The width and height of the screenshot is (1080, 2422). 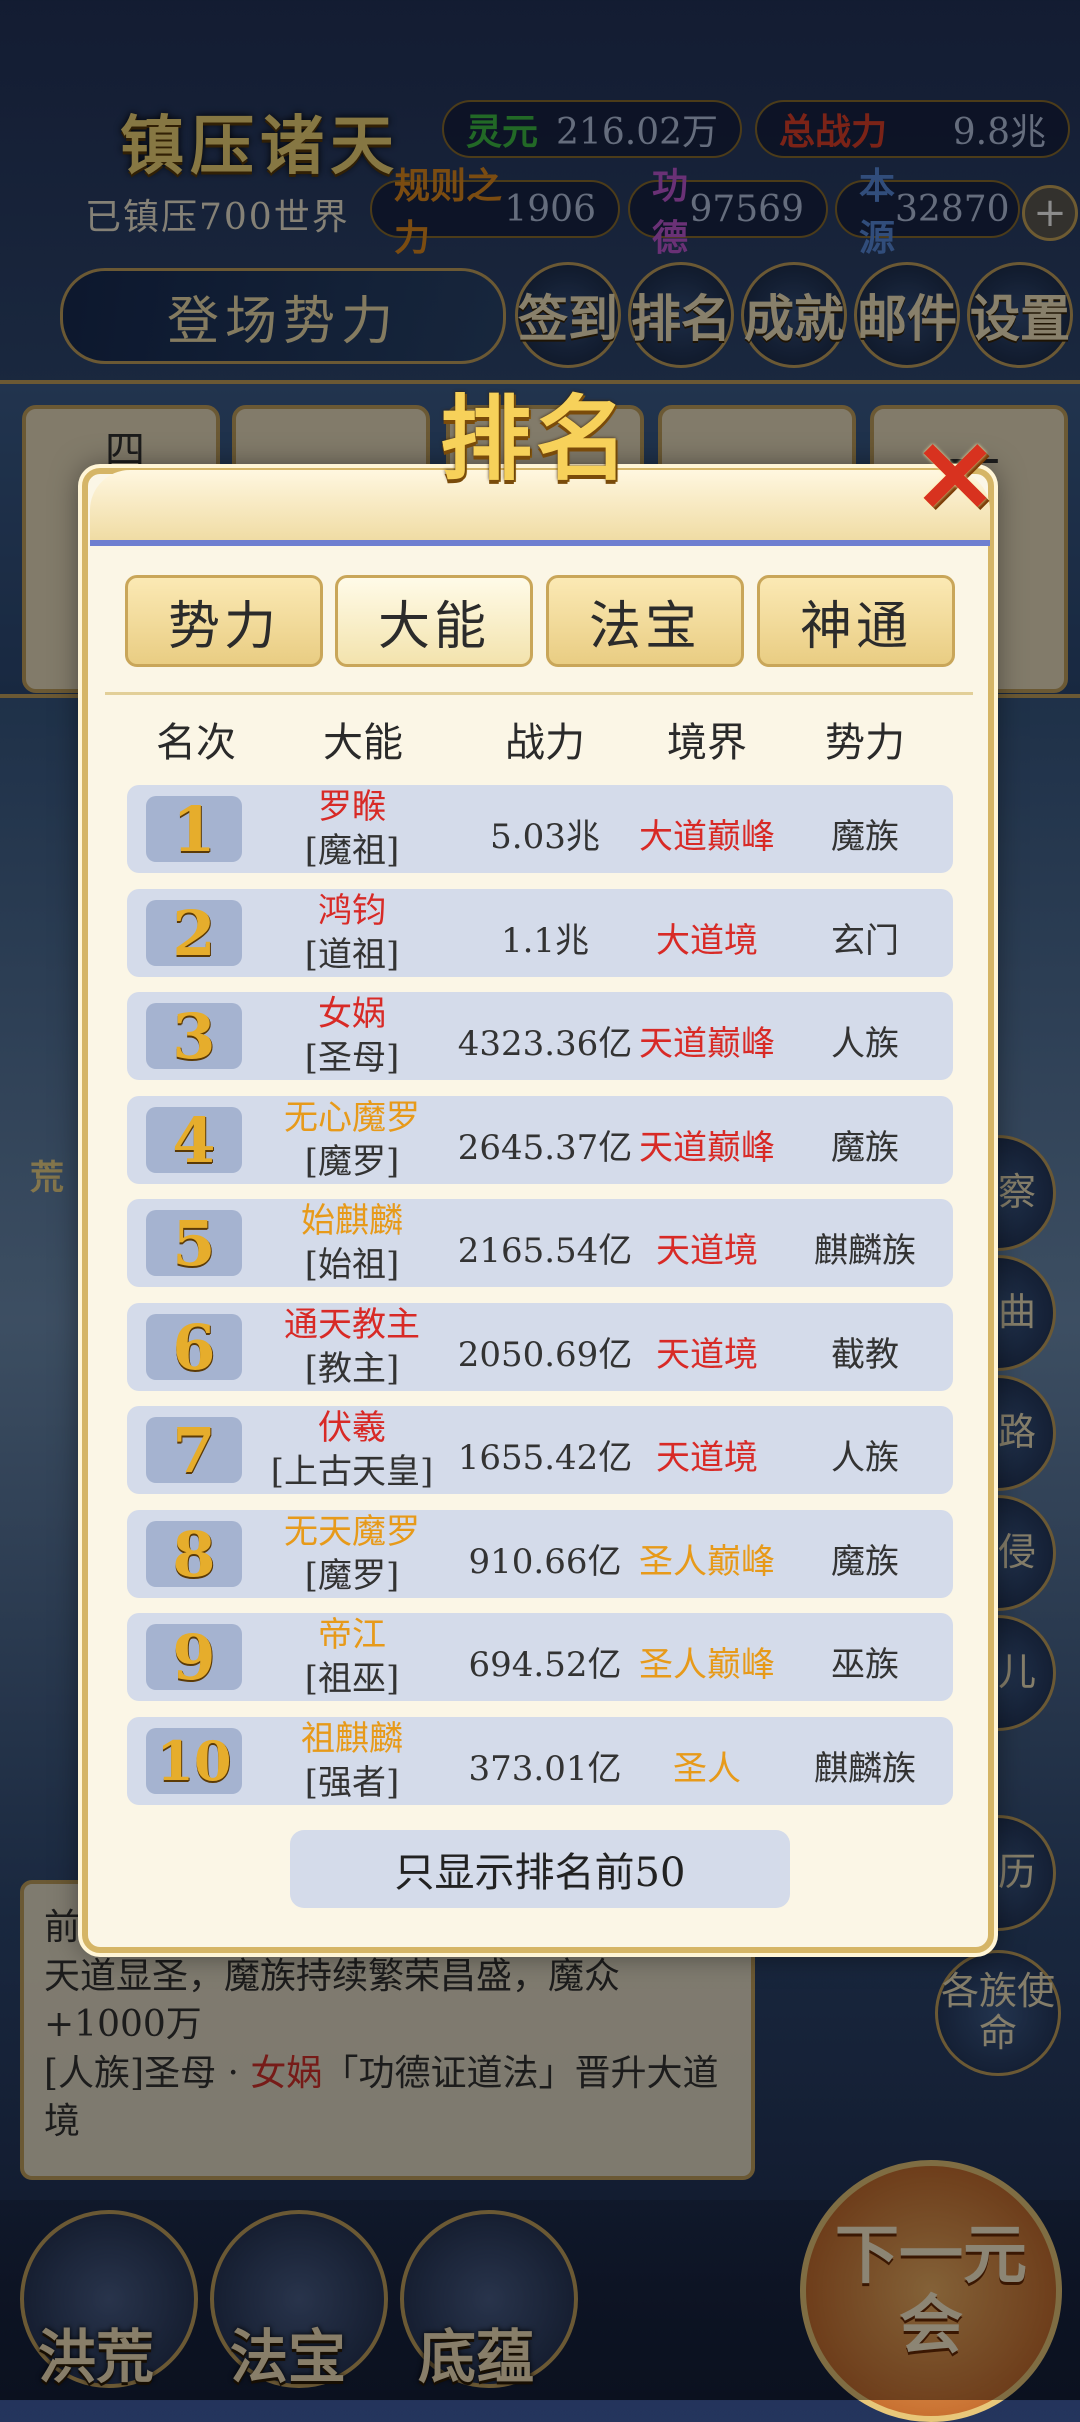 What do you see at coordinates (645, 621) in the screenshot?
I see `tab-treasure: 法宝` at bounding box center [645, 621].